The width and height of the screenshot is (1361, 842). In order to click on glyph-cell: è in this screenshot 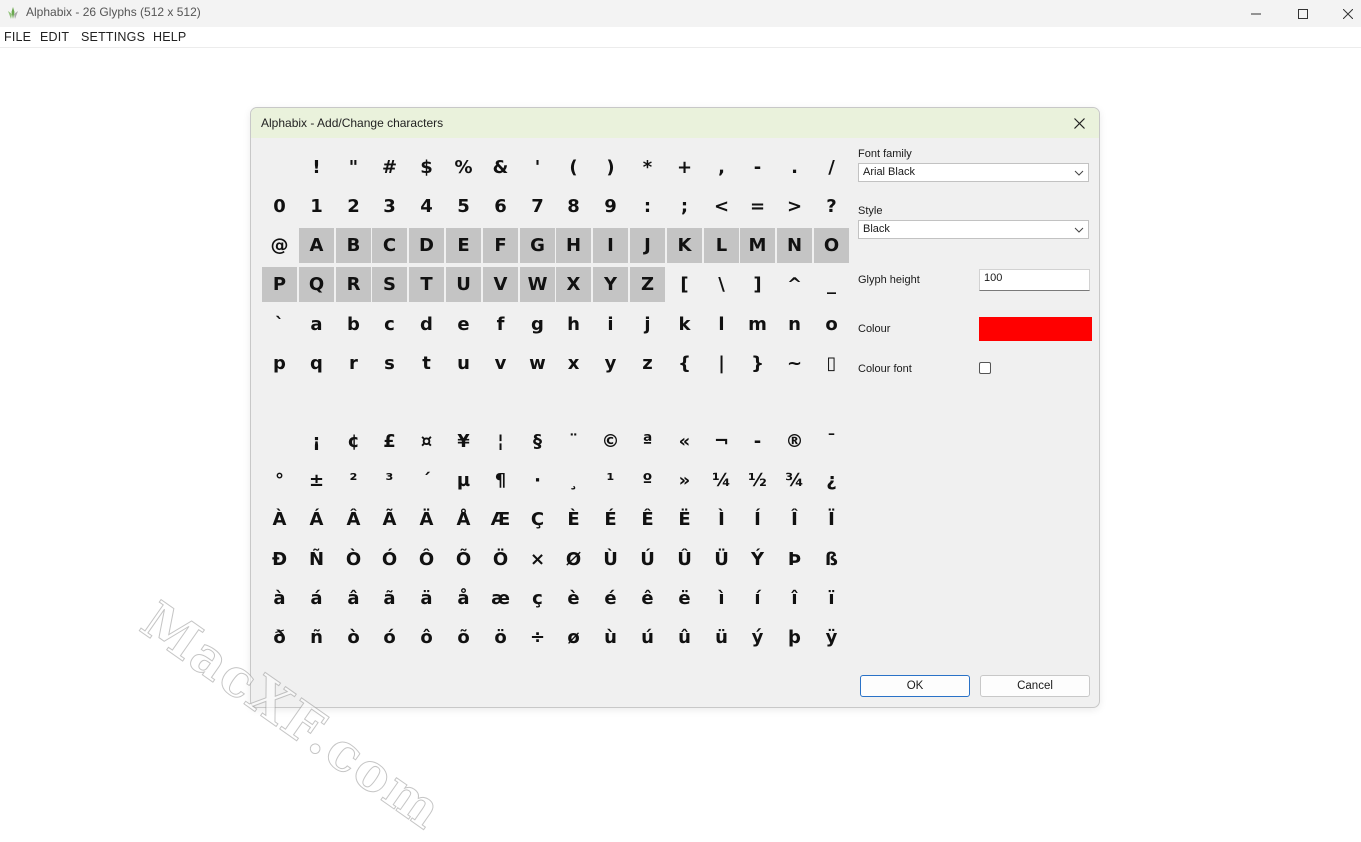, I will do `click(573, 598)`.